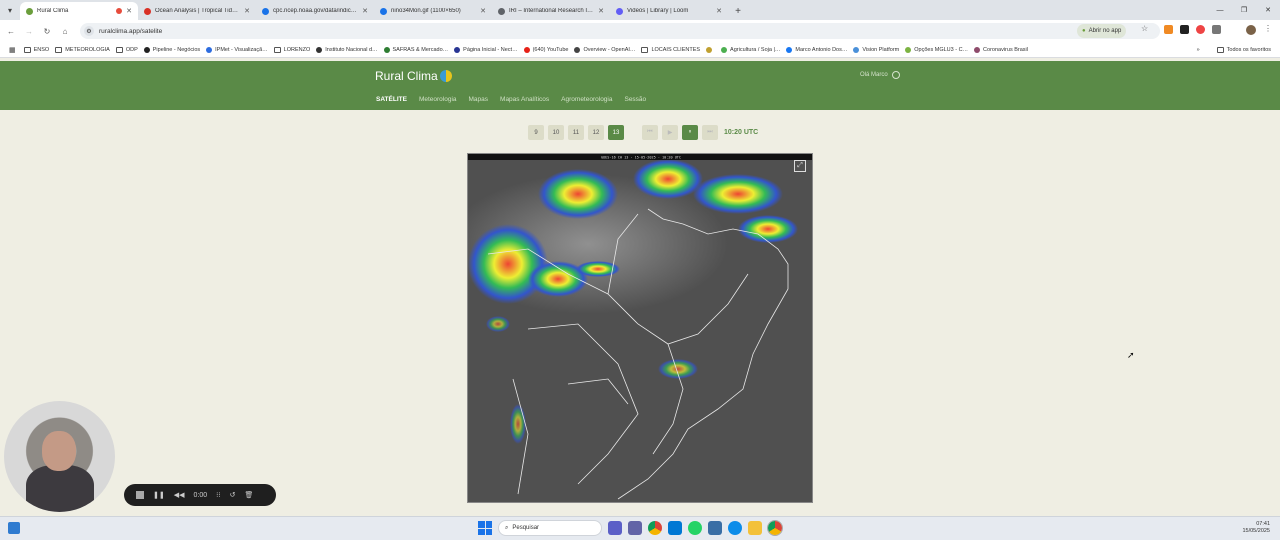 The height and width of the screenshot is (540, 1280). I want to click on home-icon: ⌂, so click(65, 31).